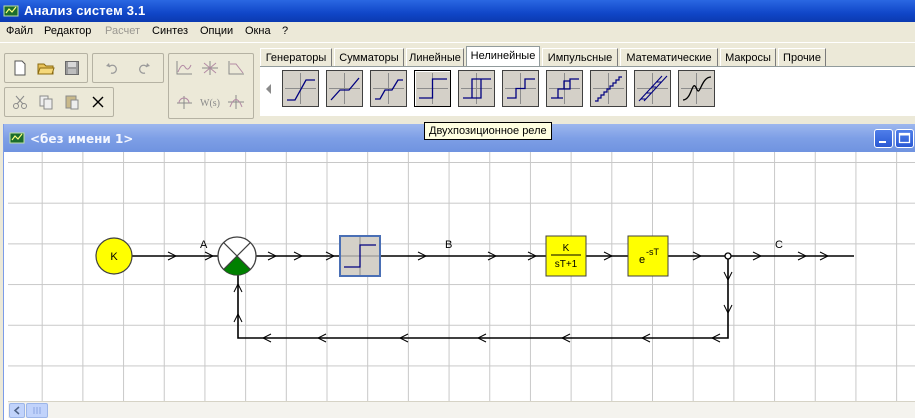 The height and width of the screenshot is (420, 915). Describe the element at coordinates (488, 131) in the screenshot. I see `tooltip: Двухпозиционное реле` at that location.